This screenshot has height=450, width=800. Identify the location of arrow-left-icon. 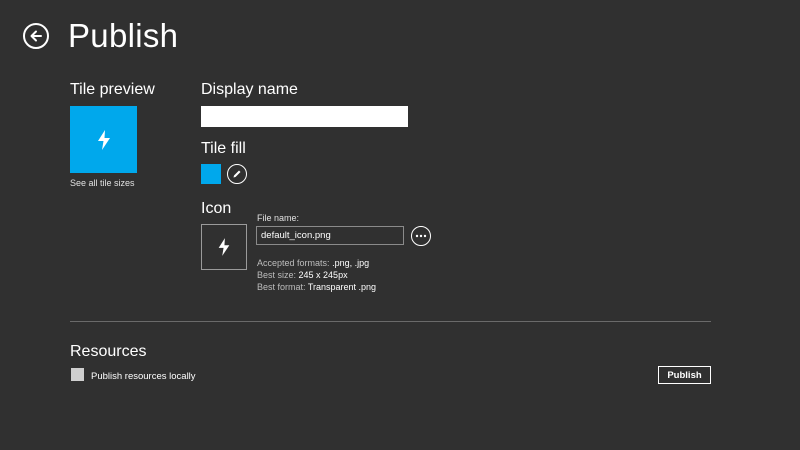
(36, 36).